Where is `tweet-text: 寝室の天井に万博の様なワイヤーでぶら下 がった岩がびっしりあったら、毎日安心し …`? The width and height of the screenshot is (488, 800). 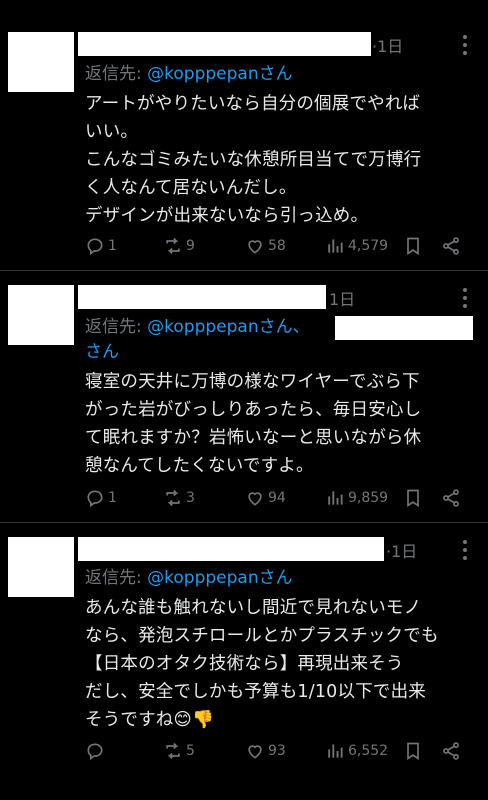 tweet-text: 寝室の天井に万博の様なワイヤーでぶら下 がった岩がびっしりあったら、毎日安心し … is located at coordinates (253, 424).